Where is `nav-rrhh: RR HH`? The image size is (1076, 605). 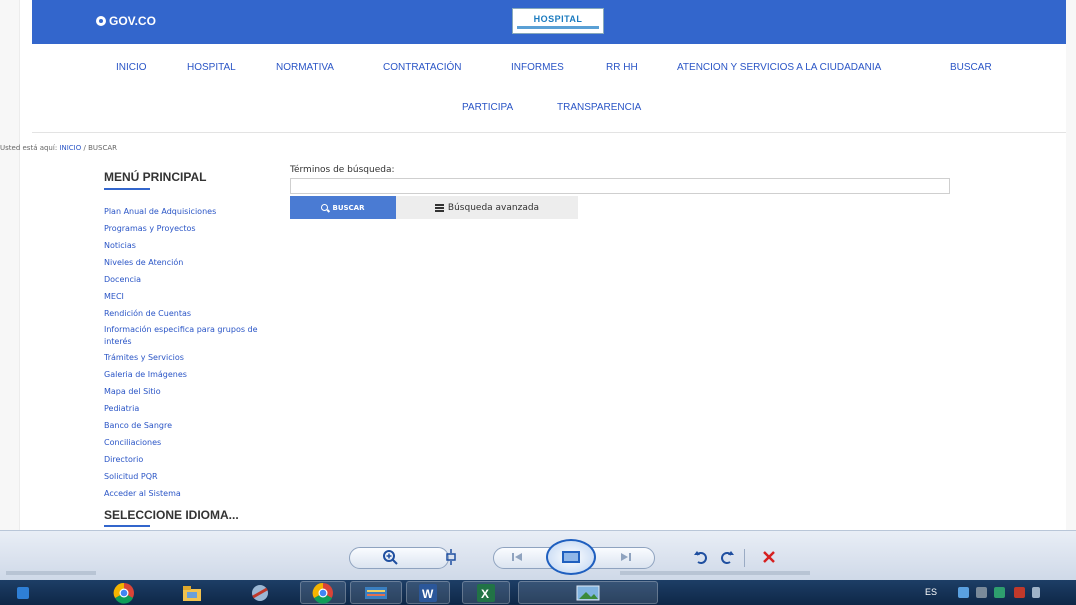 nav-rrhh: RR HH is located at coordinates (622, 67).